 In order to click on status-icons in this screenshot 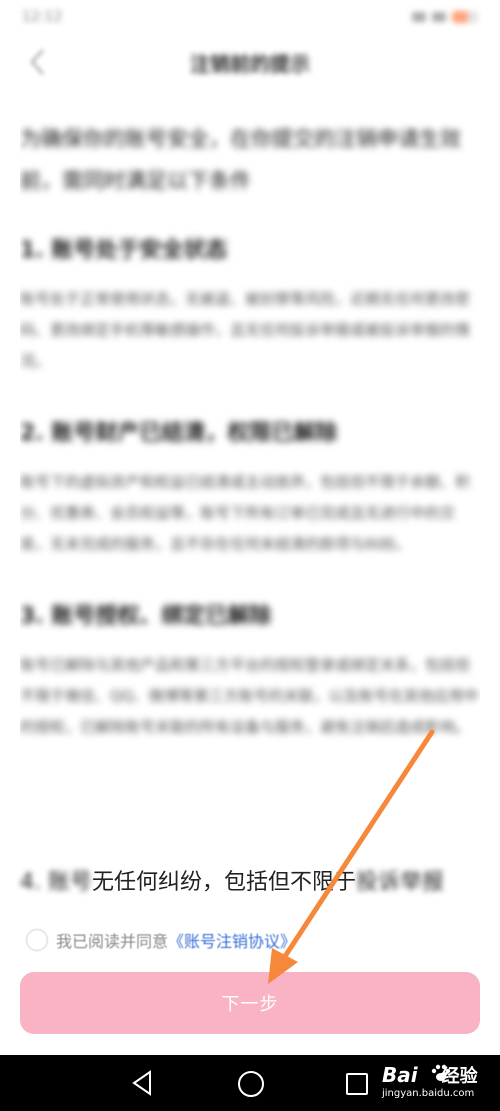, I will do `click(445, 17)`.